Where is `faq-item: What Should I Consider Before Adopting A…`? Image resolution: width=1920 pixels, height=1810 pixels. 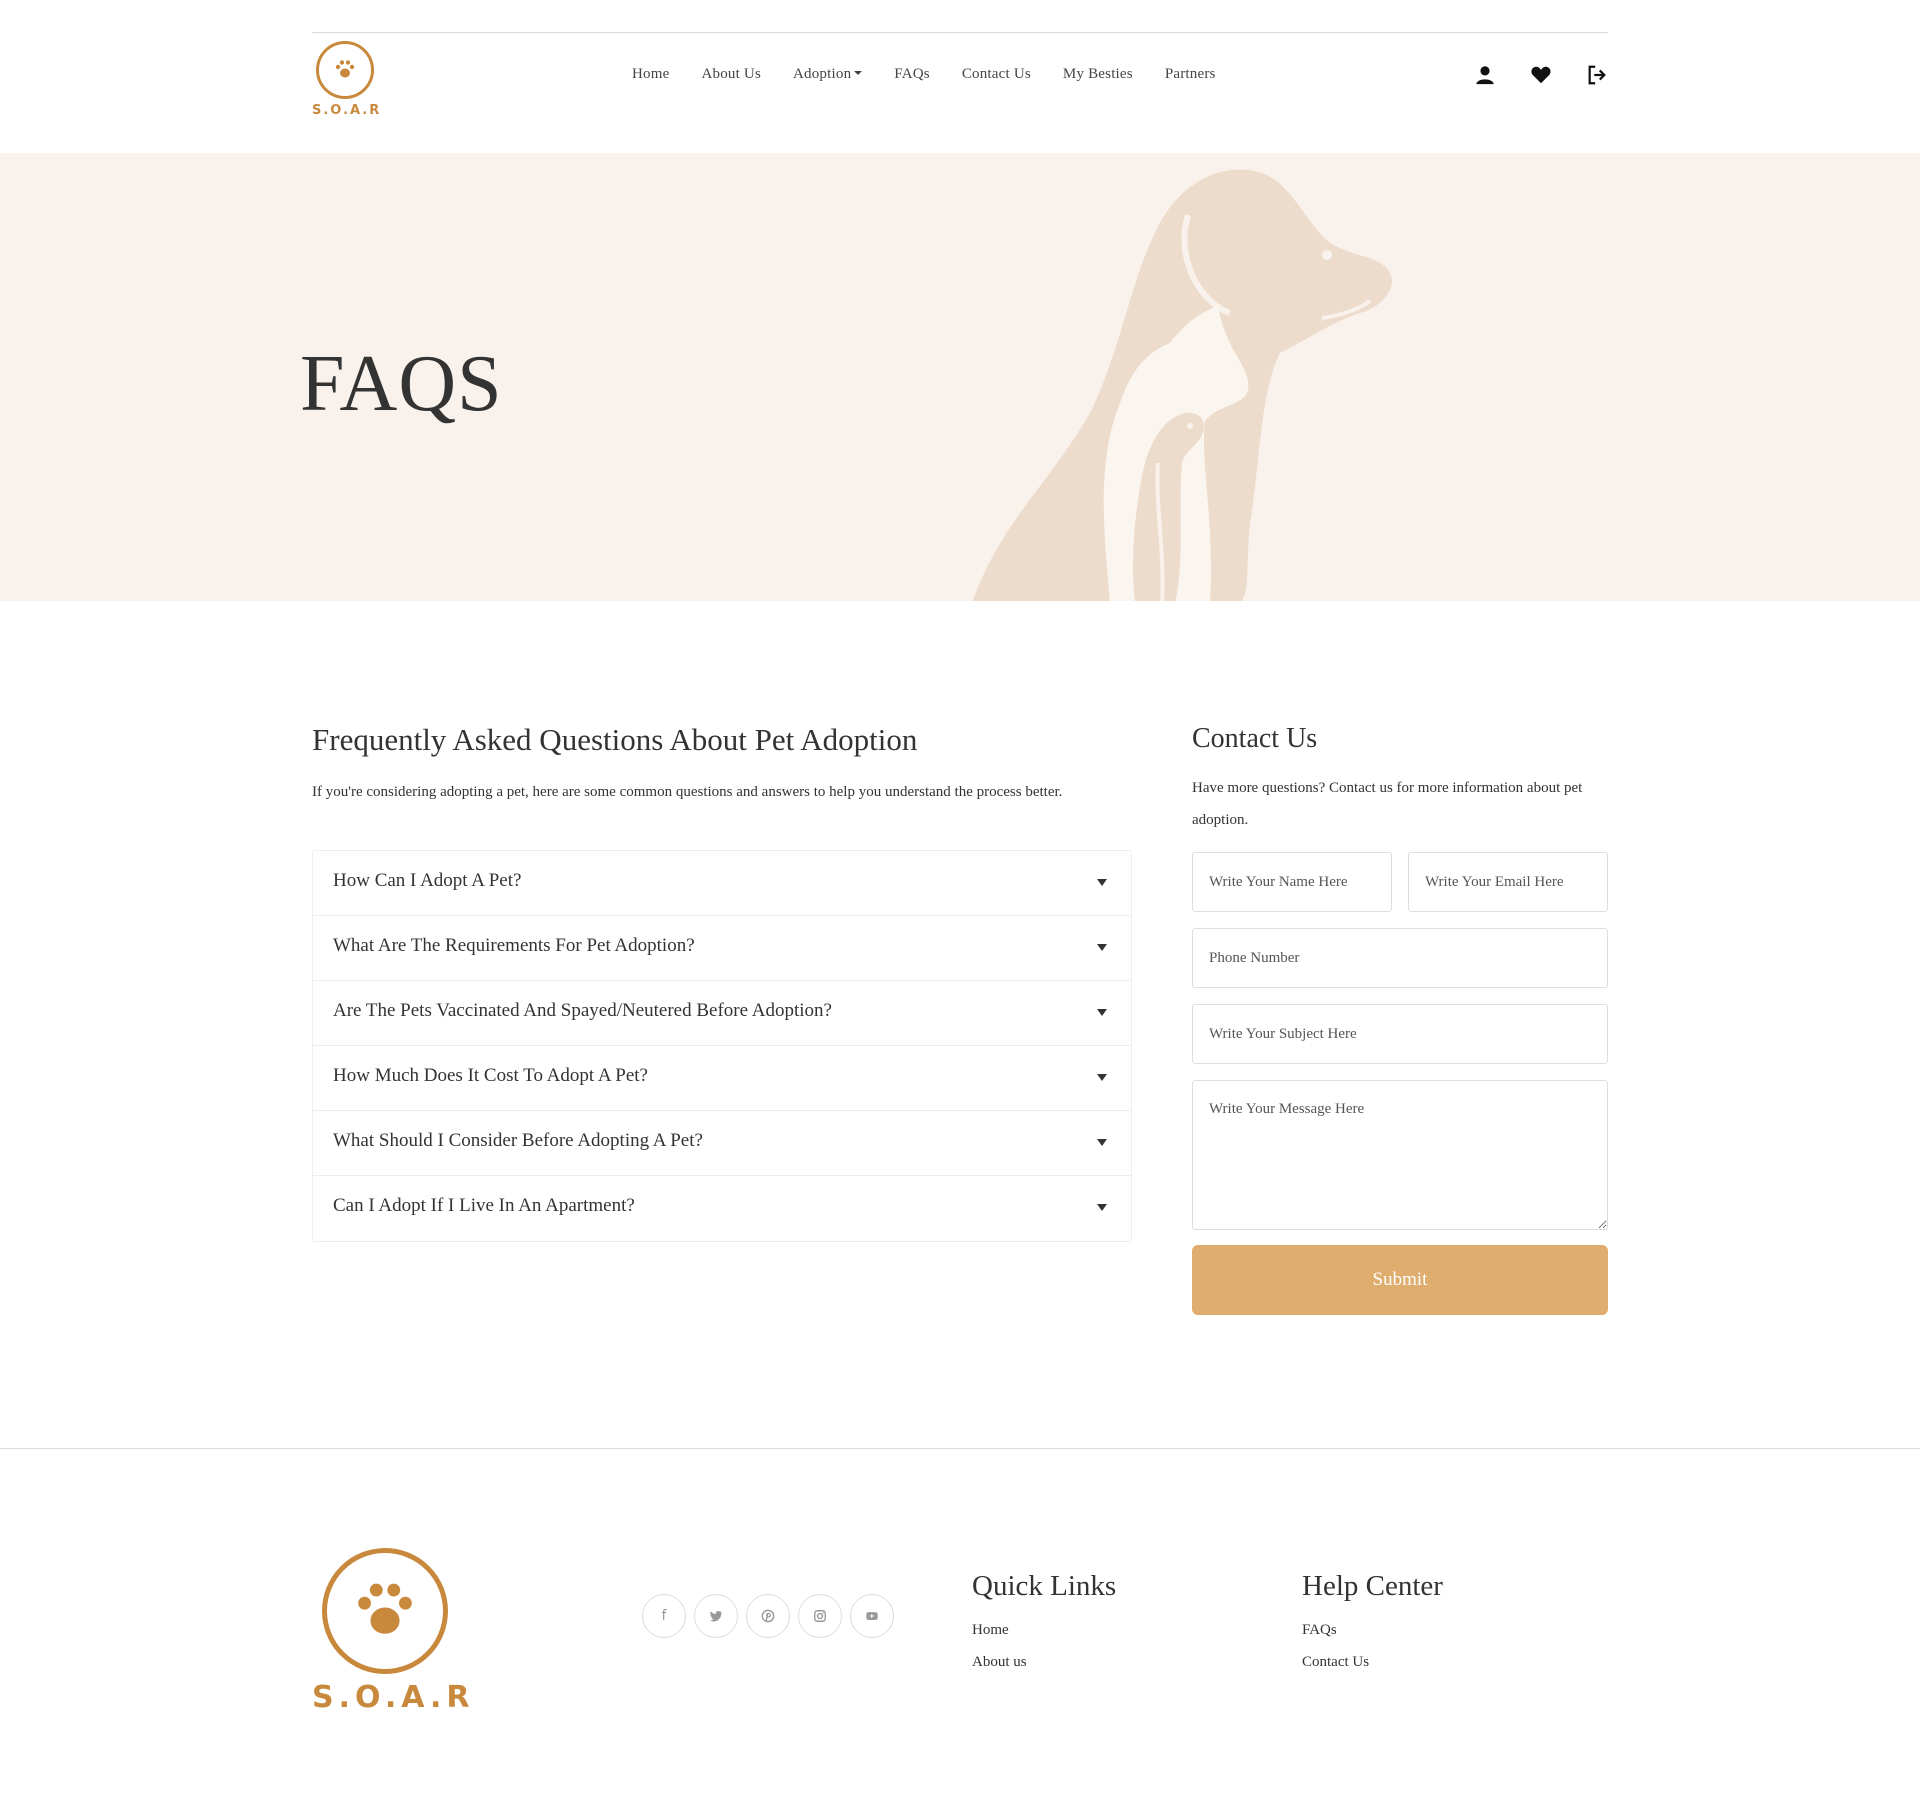 faq-item: What Should I Consider Before Adopting A… is located at coordinates (722, 1143).